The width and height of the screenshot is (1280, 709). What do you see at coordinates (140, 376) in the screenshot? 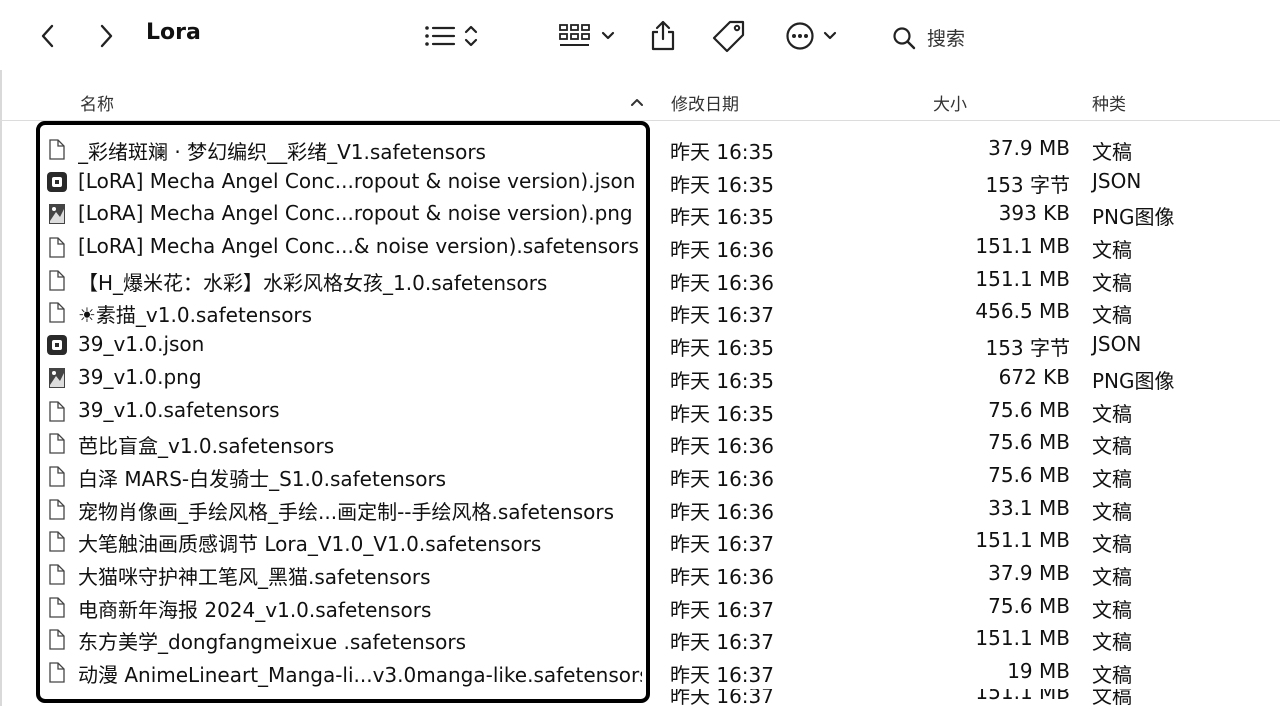
I see `file-name: 39_v1.0.png` at bounding box center [140, 376].